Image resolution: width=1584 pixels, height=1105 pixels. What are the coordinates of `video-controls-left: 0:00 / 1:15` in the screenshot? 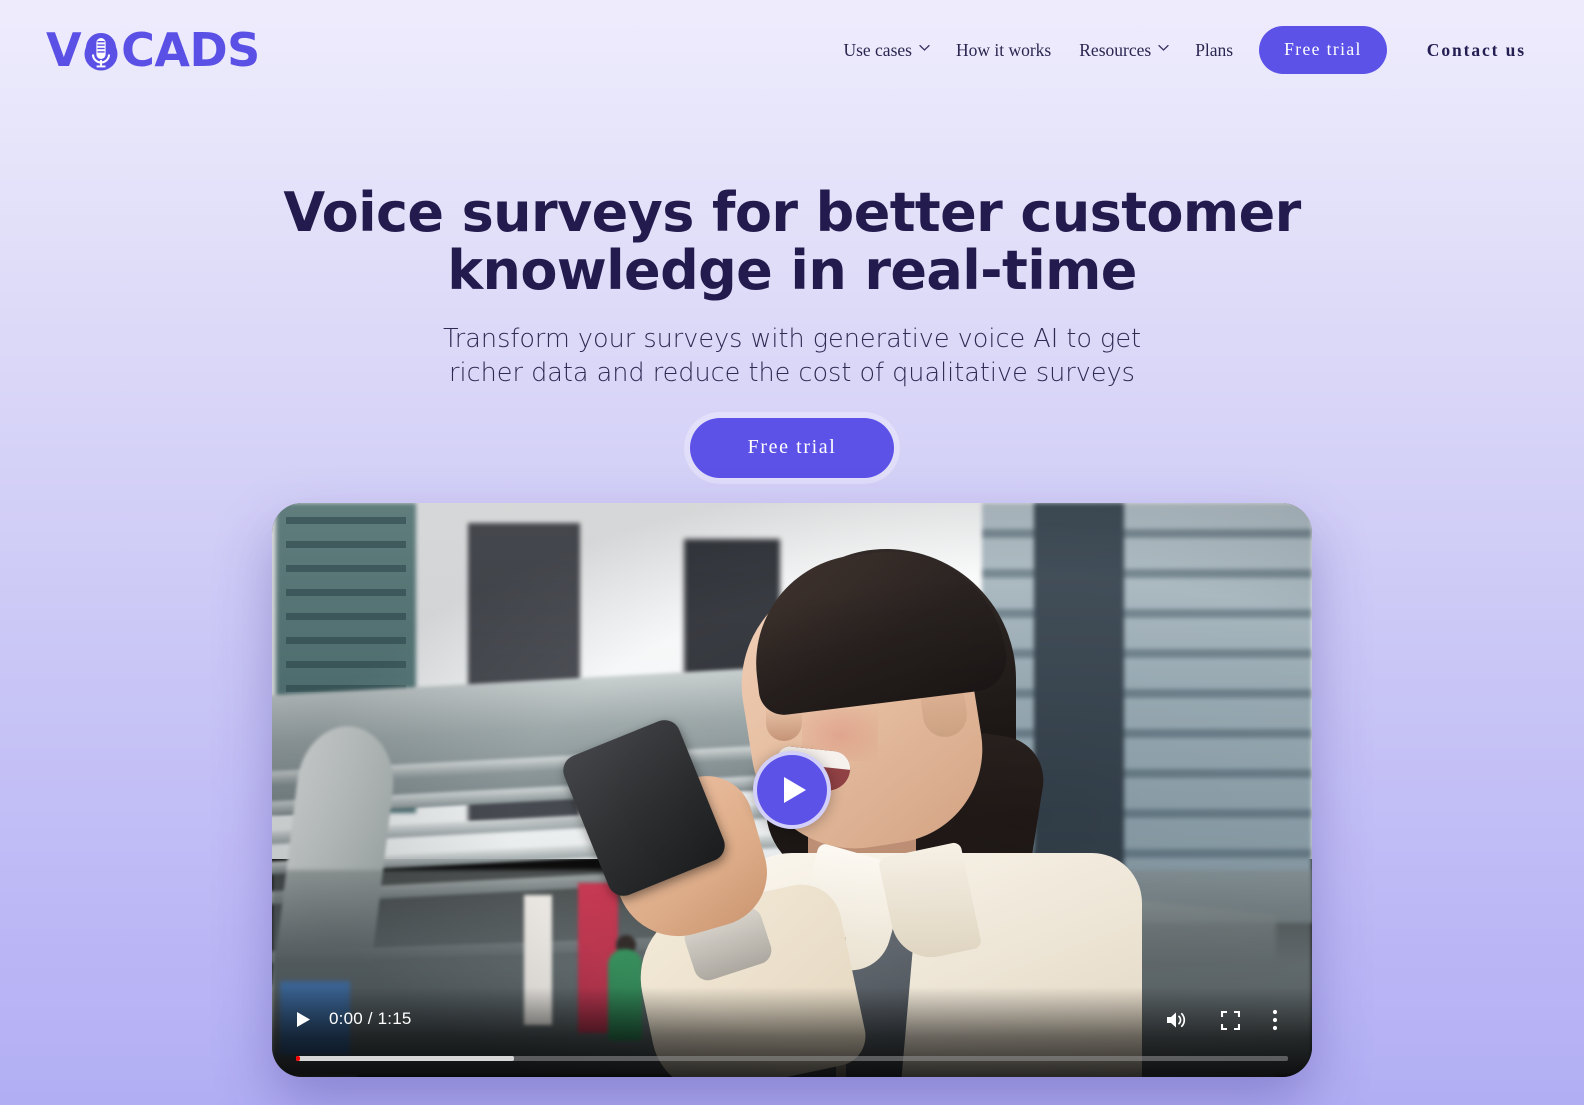 It's located at (354, 1019).